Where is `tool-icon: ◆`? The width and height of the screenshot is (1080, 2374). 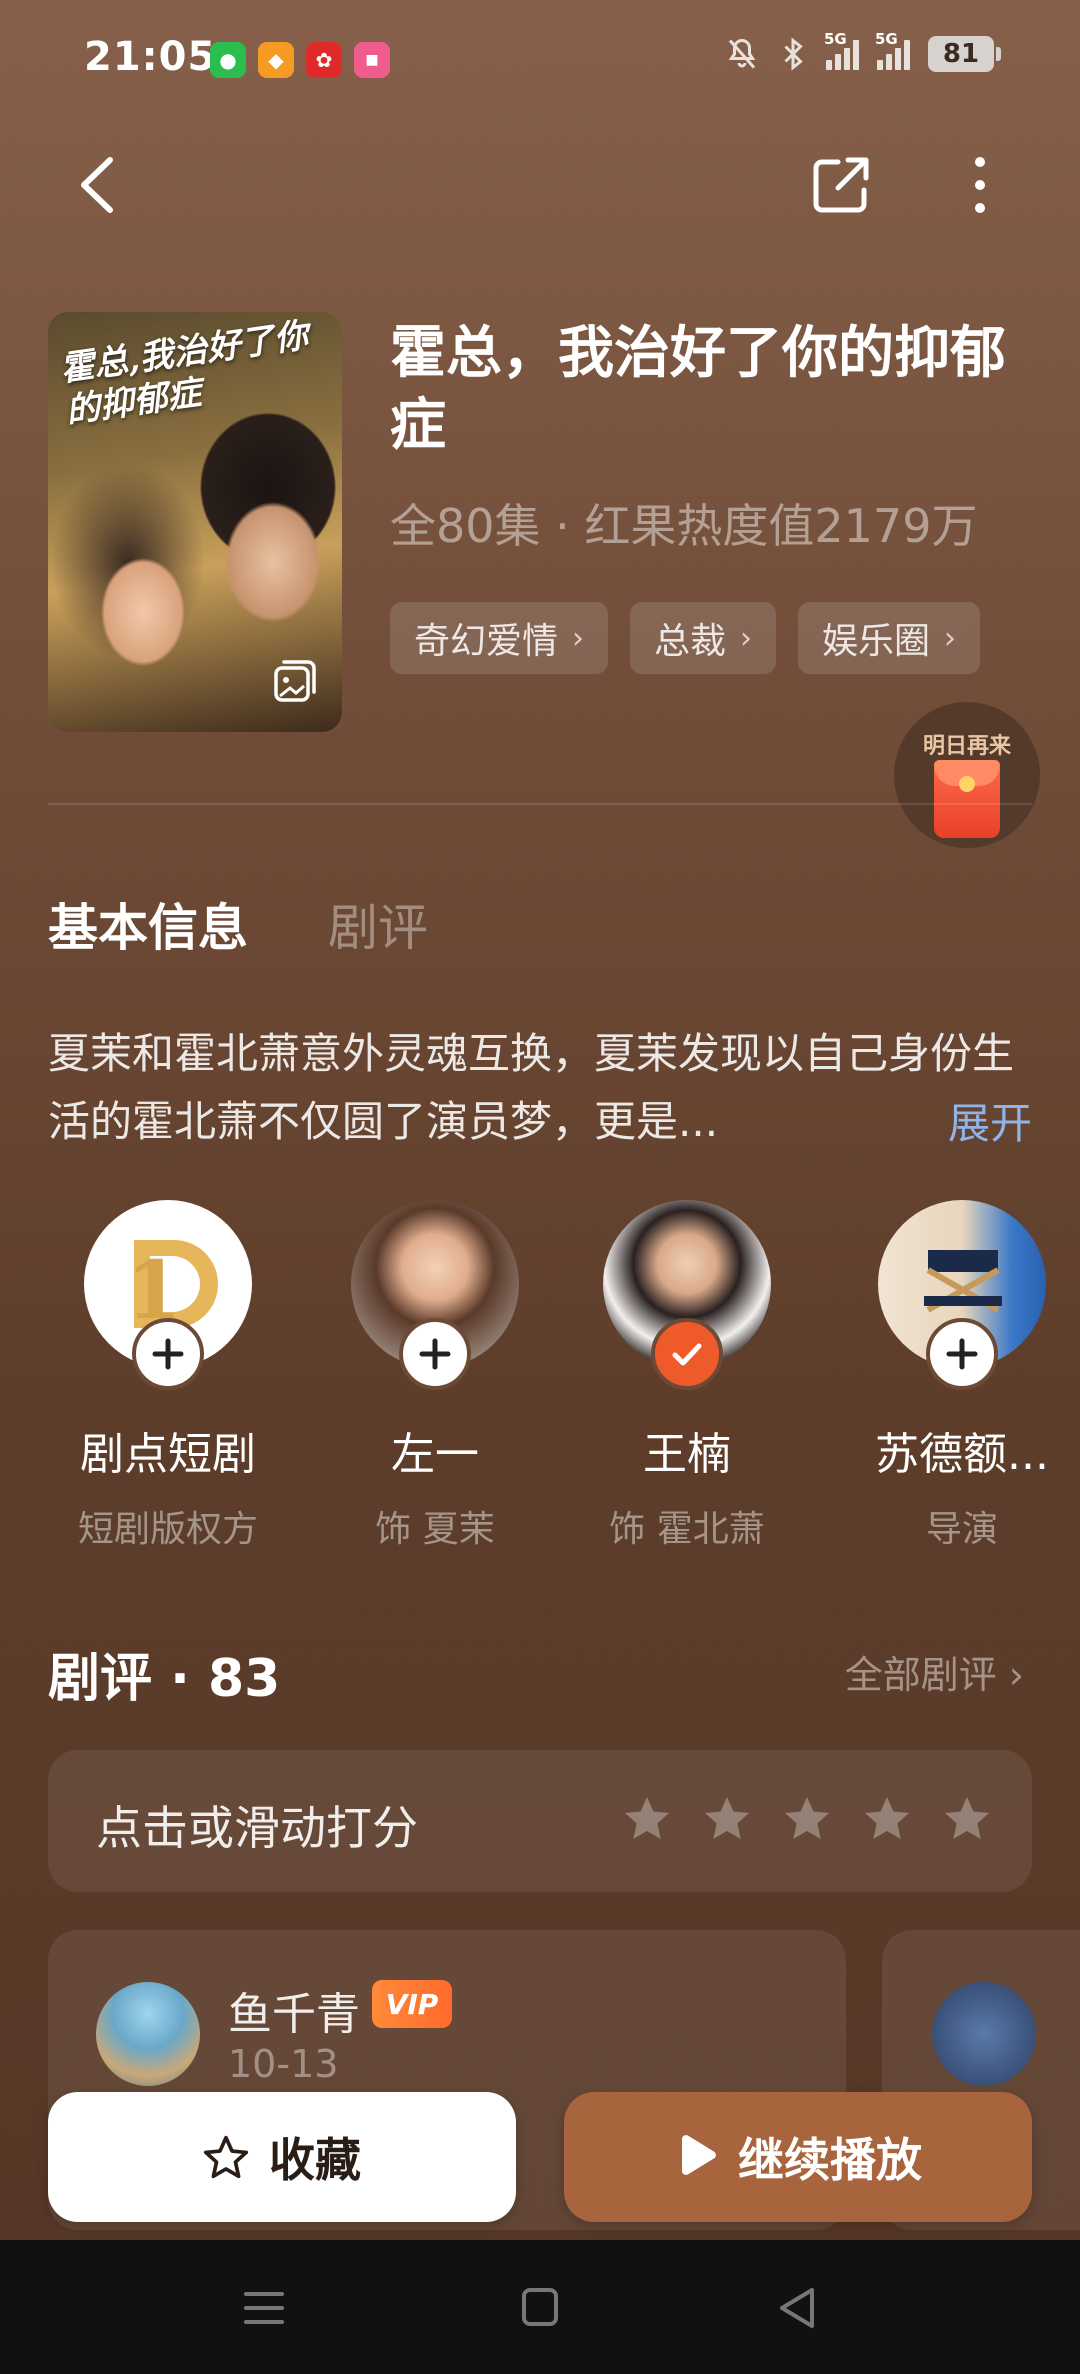
tool-icon: ◆ is located at coordinates (276, 60).